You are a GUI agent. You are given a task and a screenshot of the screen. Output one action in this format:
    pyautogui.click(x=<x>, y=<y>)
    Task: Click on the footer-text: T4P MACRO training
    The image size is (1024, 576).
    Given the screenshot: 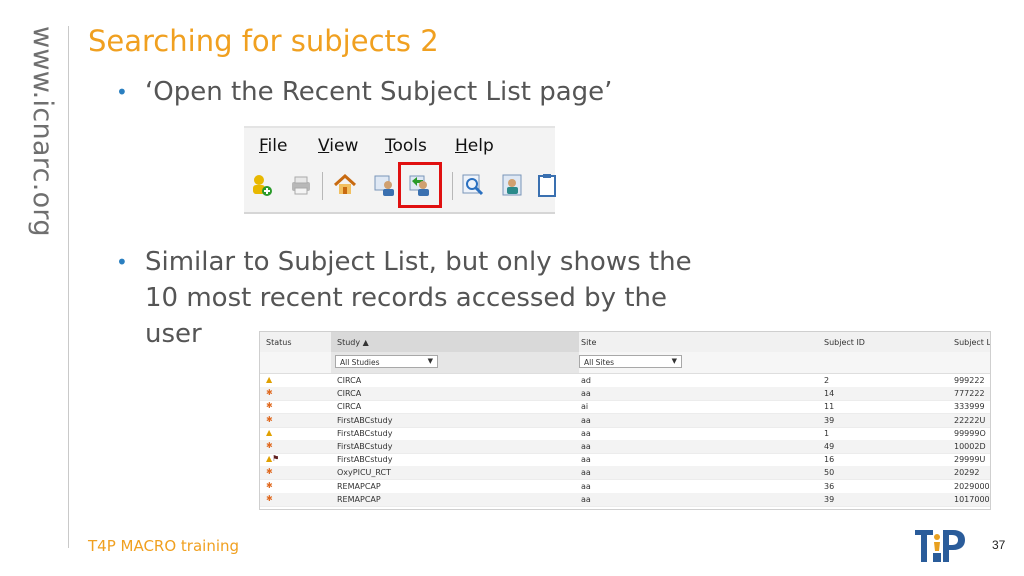 What is the action you would take?
    pyautogui.click(x=164, y=546)
    